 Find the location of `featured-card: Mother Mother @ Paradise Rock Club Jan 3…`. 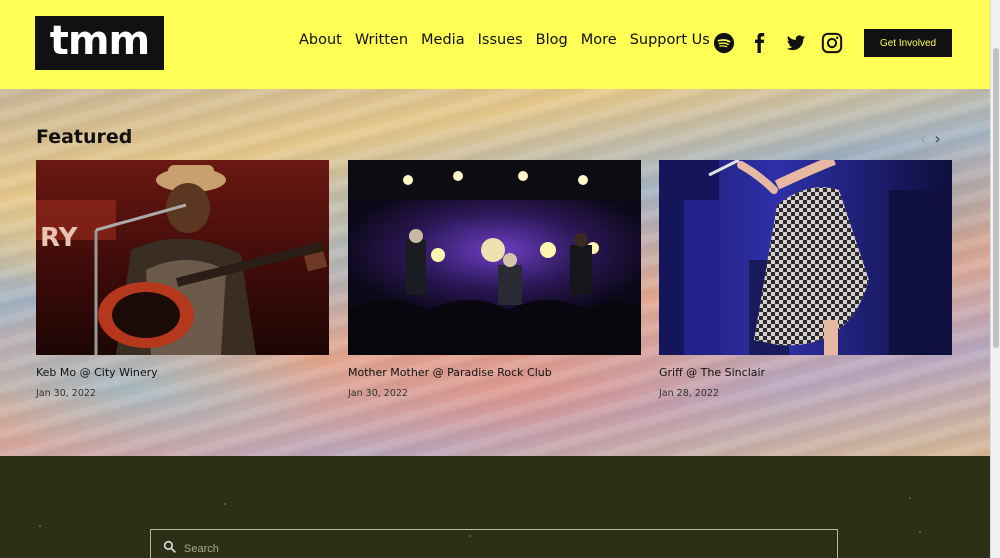

featured-card: Mother Mother @ Paradise Rock Club Jan 3… is located at coordinates (494, 279).